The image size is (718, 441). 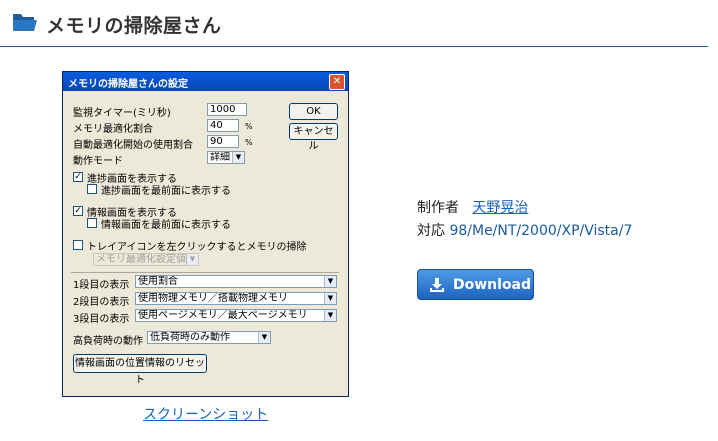 What do you see at coordinates (205, 81) in the screenshot?
I see `dialog-titlebar: メモリの掃除屋さんの設定 ✕` at bounding box center [205, 81].